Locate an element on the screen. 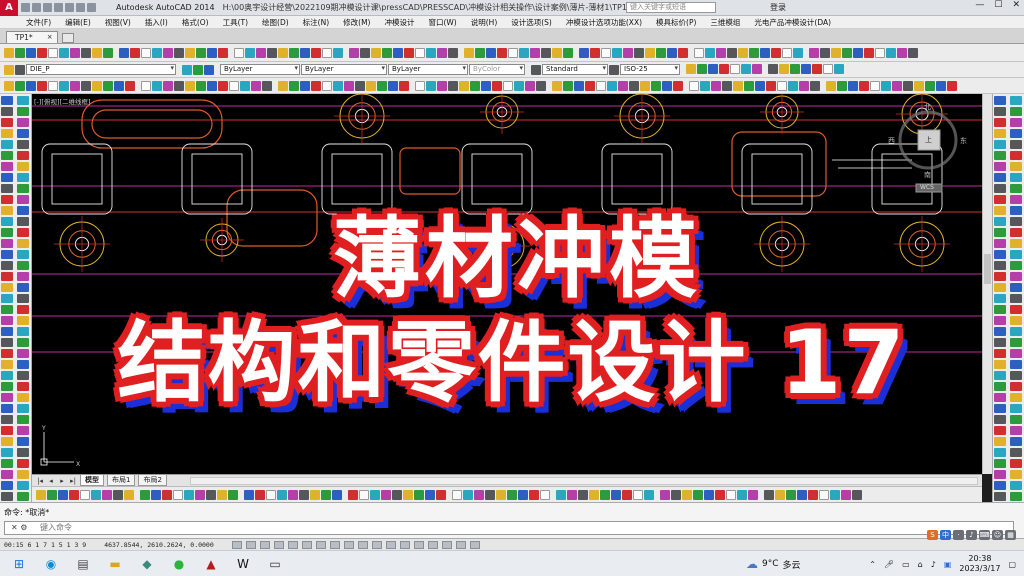 This screenshot has width=1024, height=576. show-hidden-icon: ⌃ is located at coordinates (872, 564).